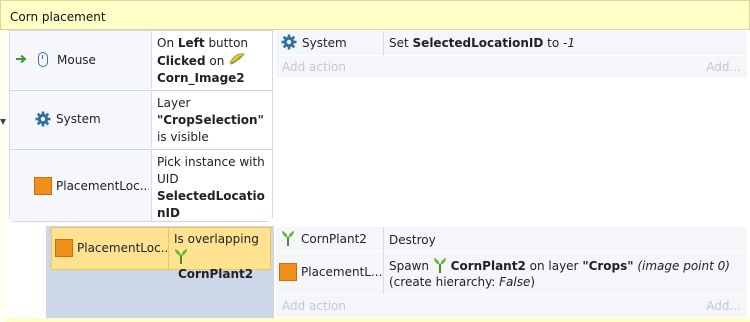 This screenshot has width=750, height=322. I want to click on group-bottom-strip, so click(378, 320).